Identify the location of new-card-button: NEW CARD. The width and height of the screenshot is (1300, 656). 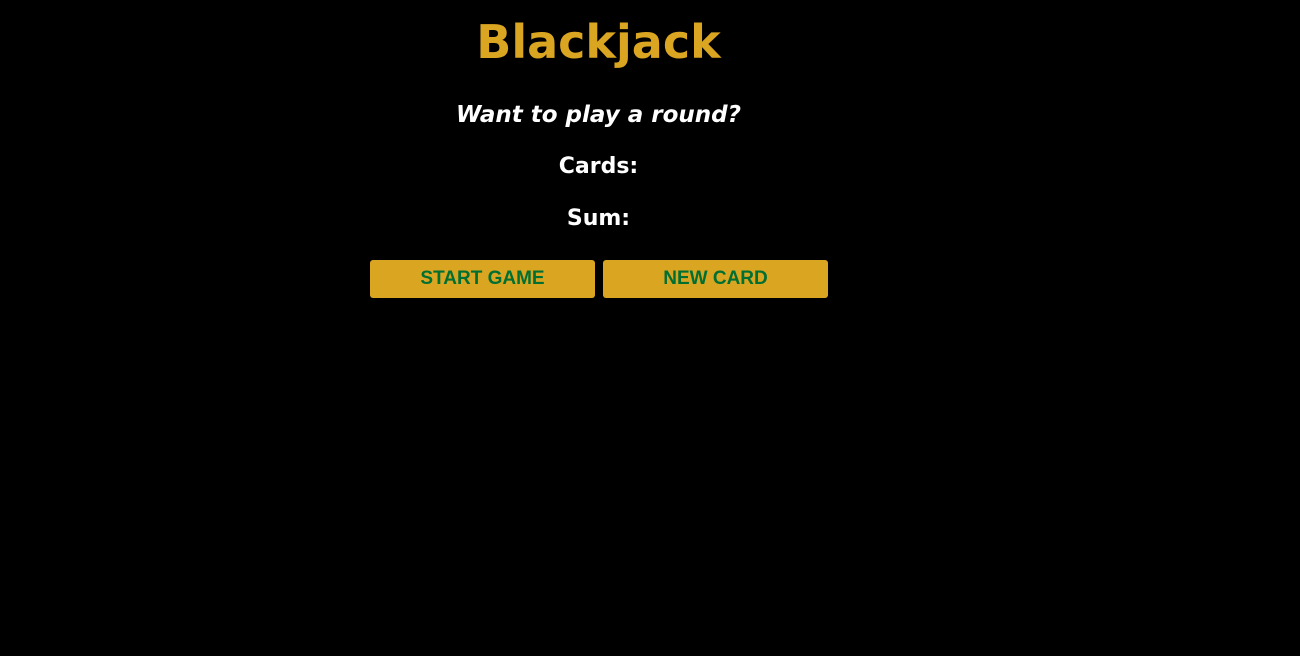
(715, 279).